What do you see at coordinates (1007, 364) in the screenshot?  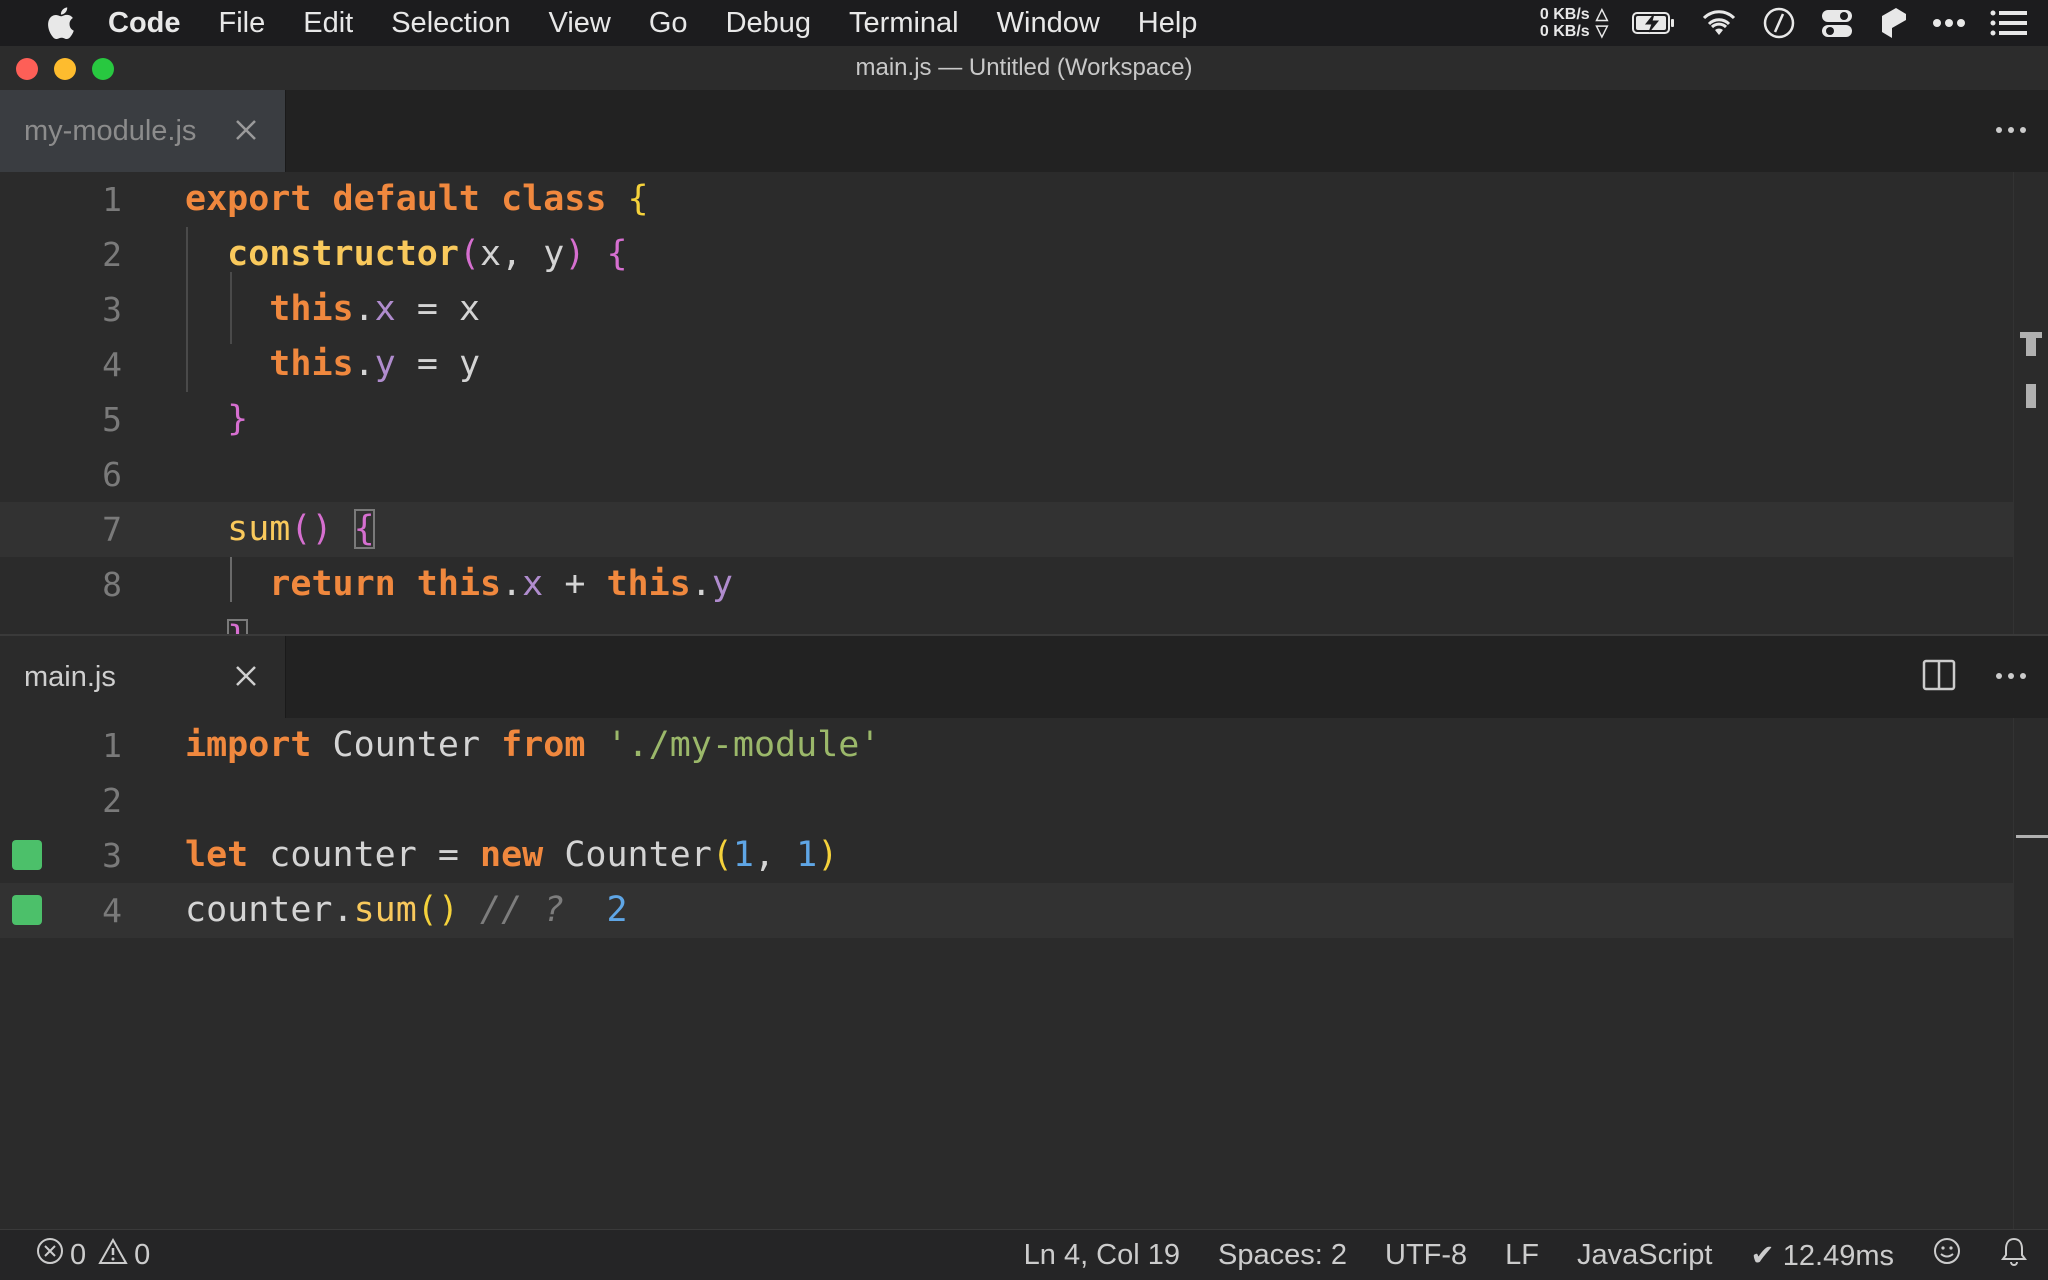 I see `code-line: 4 this.y = y` at bounding box center [1007, 364].